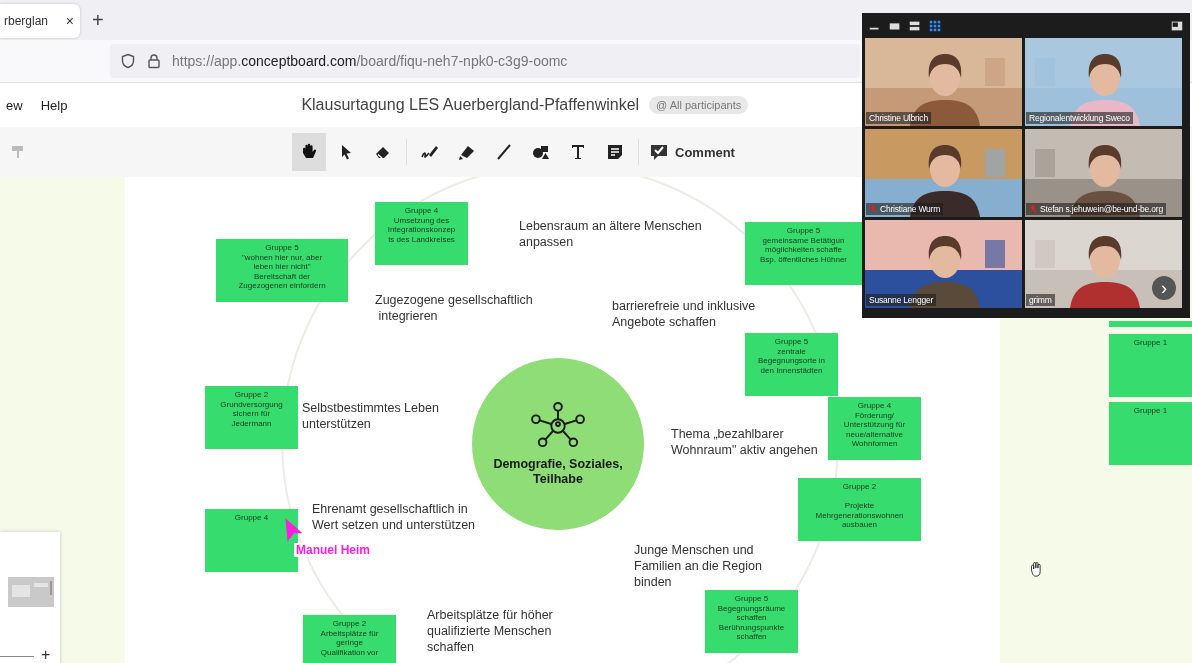  Describe the element at coordinates (26, 21) in the screenshot. I see `tab-title: rberglan` at that location.